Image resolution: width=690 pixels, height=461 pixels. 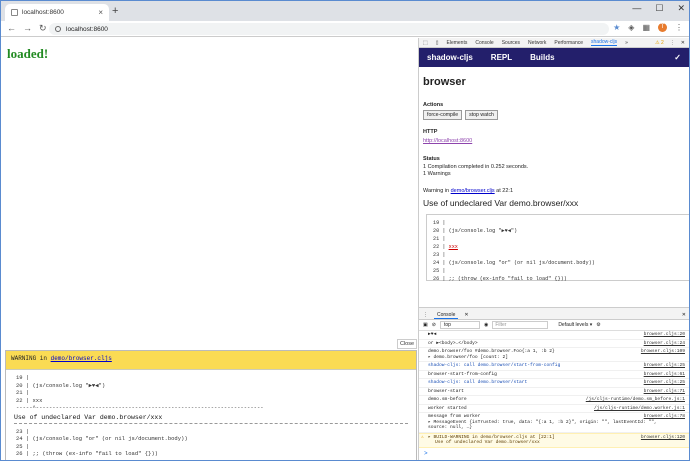 What do you see at coordinates (439, 271) in the screenshot?
I see `code-line: 25 |` at bounding box center [439, 271].